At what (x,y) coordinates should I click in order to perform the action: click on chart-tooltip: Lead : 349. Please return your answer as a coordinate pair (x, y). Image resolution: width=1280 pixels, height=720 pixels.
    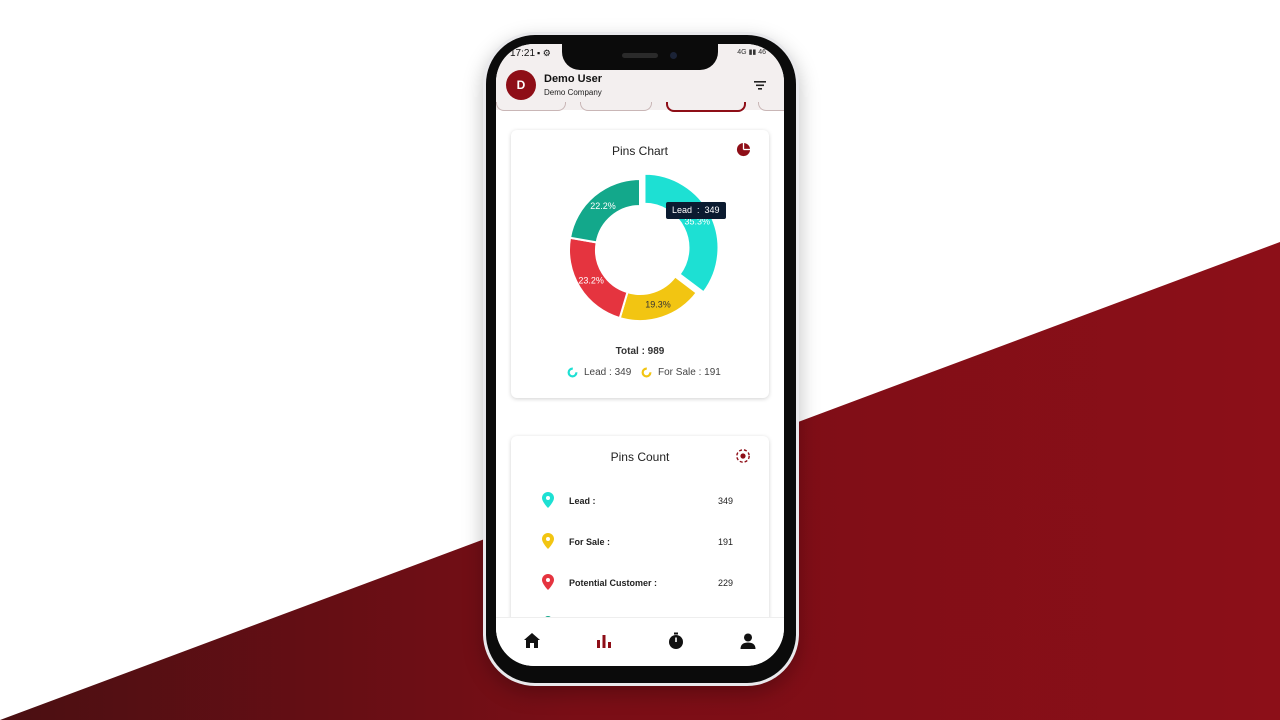
    Looking at the image, I should click on (696, 210).